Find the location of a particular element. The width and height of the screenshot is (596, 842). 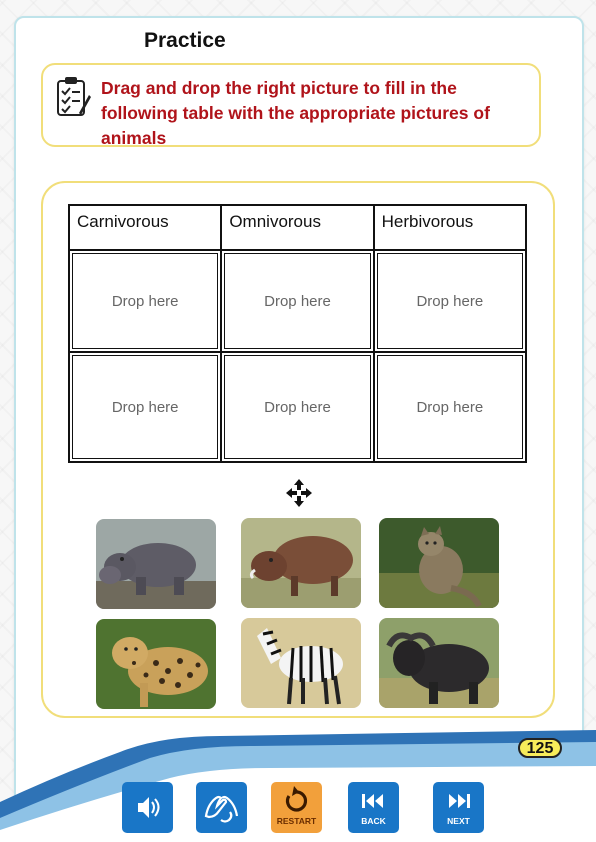

drop-zone-omnivorous-1: Drop here is located at coordinates (297, 301).